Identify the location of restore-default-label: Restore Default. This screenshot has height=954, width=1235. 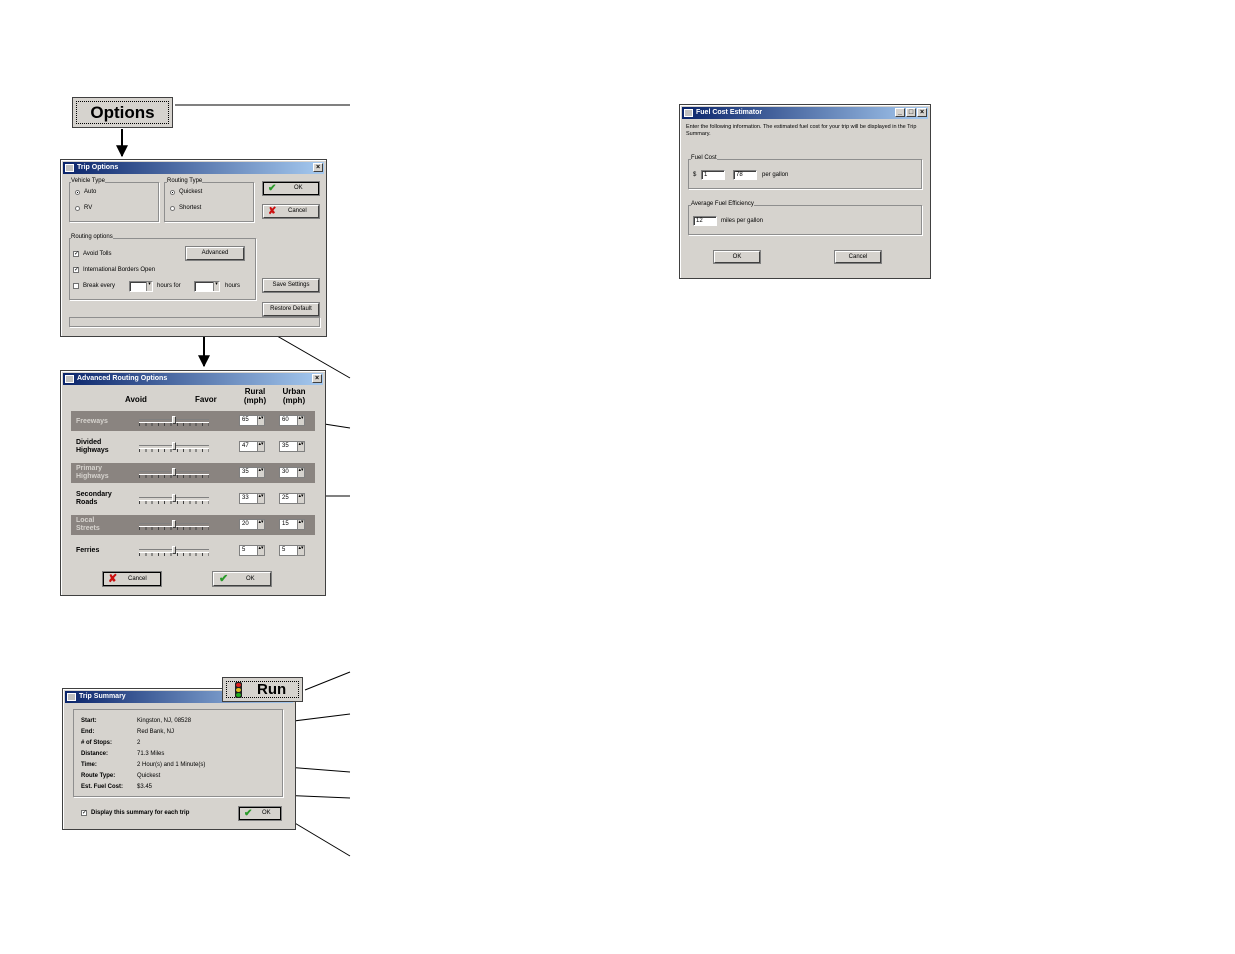
(291, 309).